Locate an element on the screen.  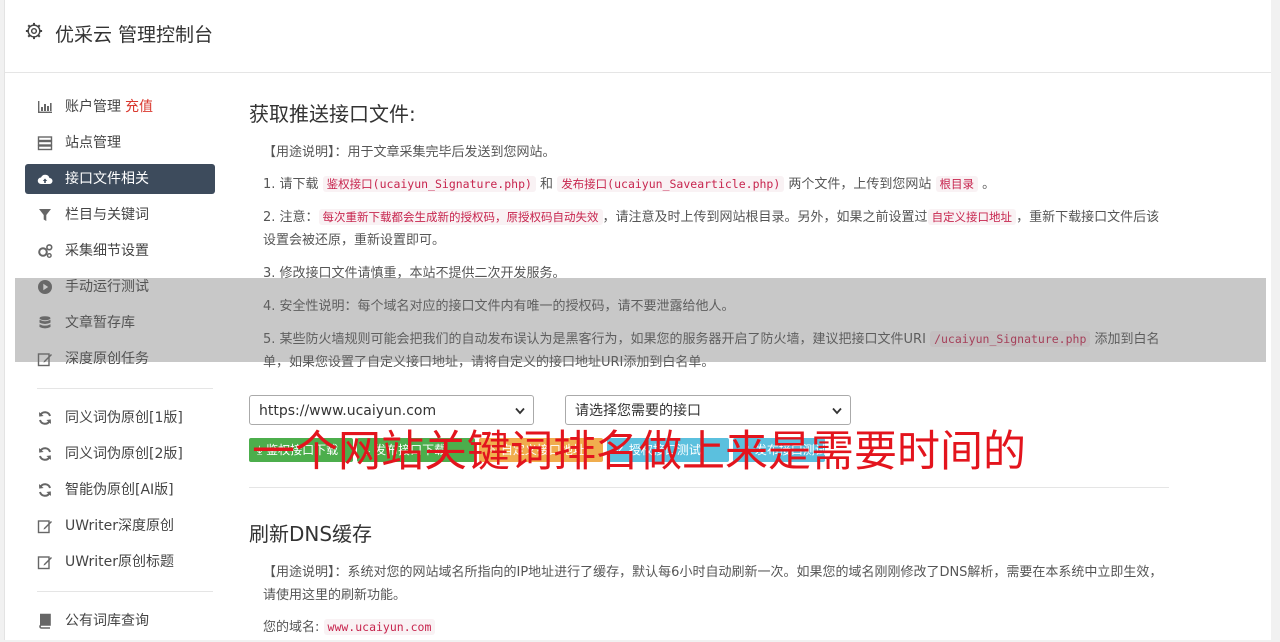
bar-chart-icon is located at coordinates (45, 107).